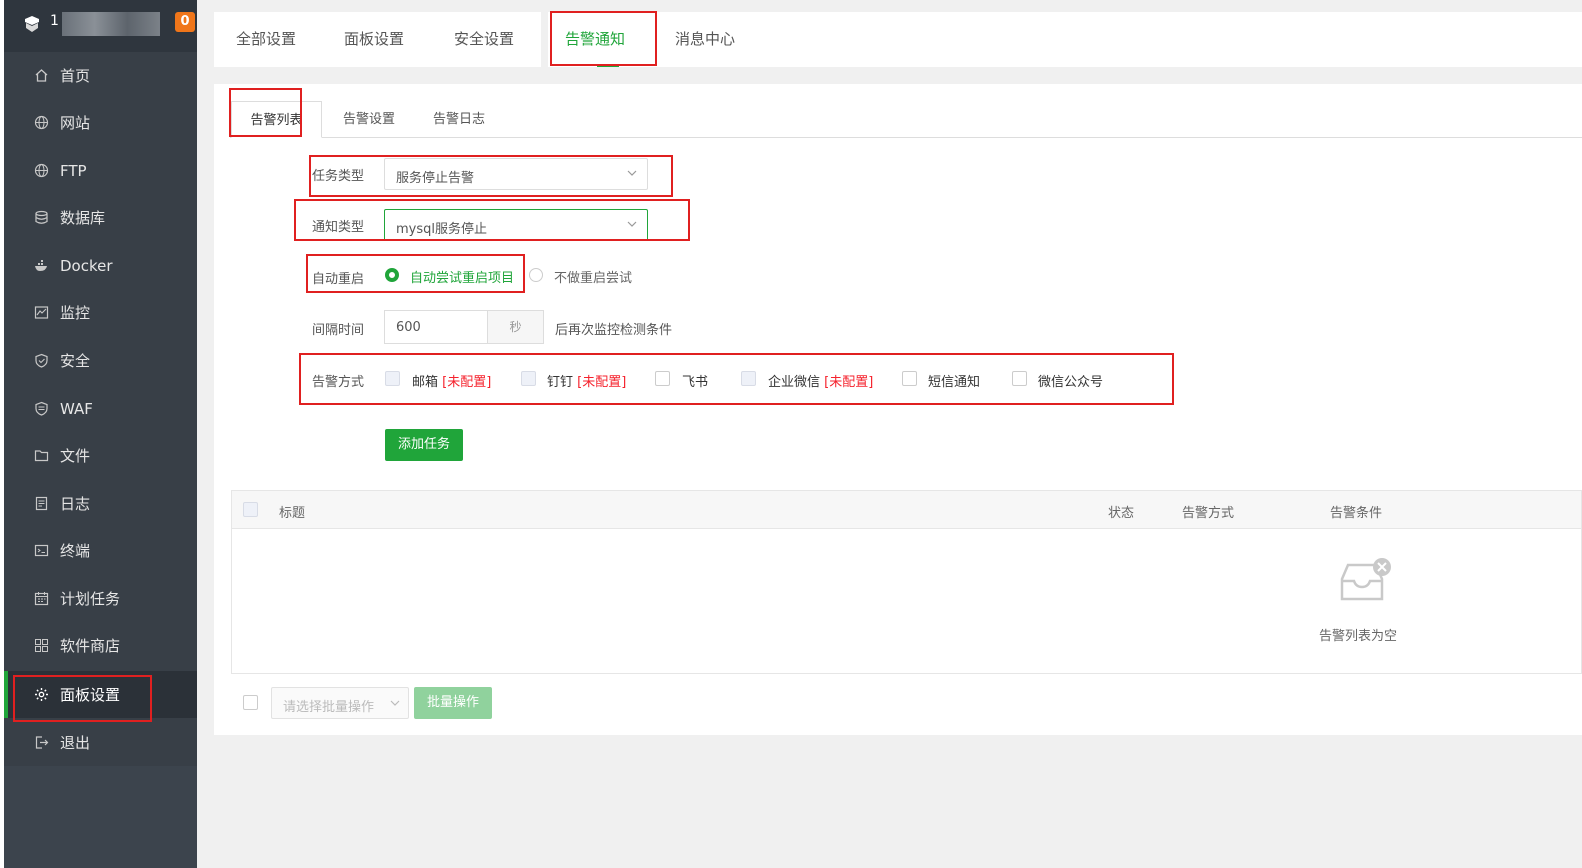 The height and width of the screenshot is (868, 1582). Describe the element at coordinates (100, 550) in the screenshot. I see `sidebar-item-terminal: 终端` at that location.